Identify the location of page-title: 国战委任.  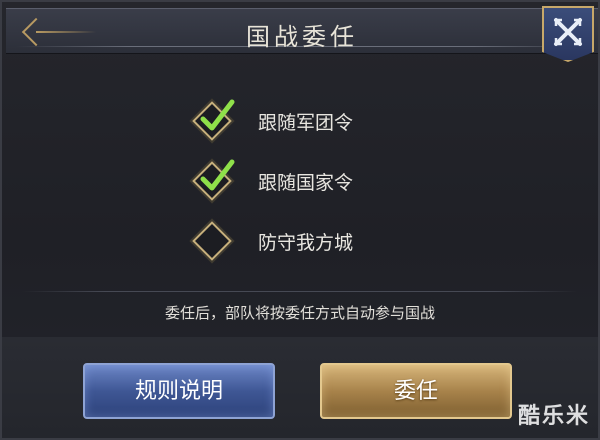
(302, 37).